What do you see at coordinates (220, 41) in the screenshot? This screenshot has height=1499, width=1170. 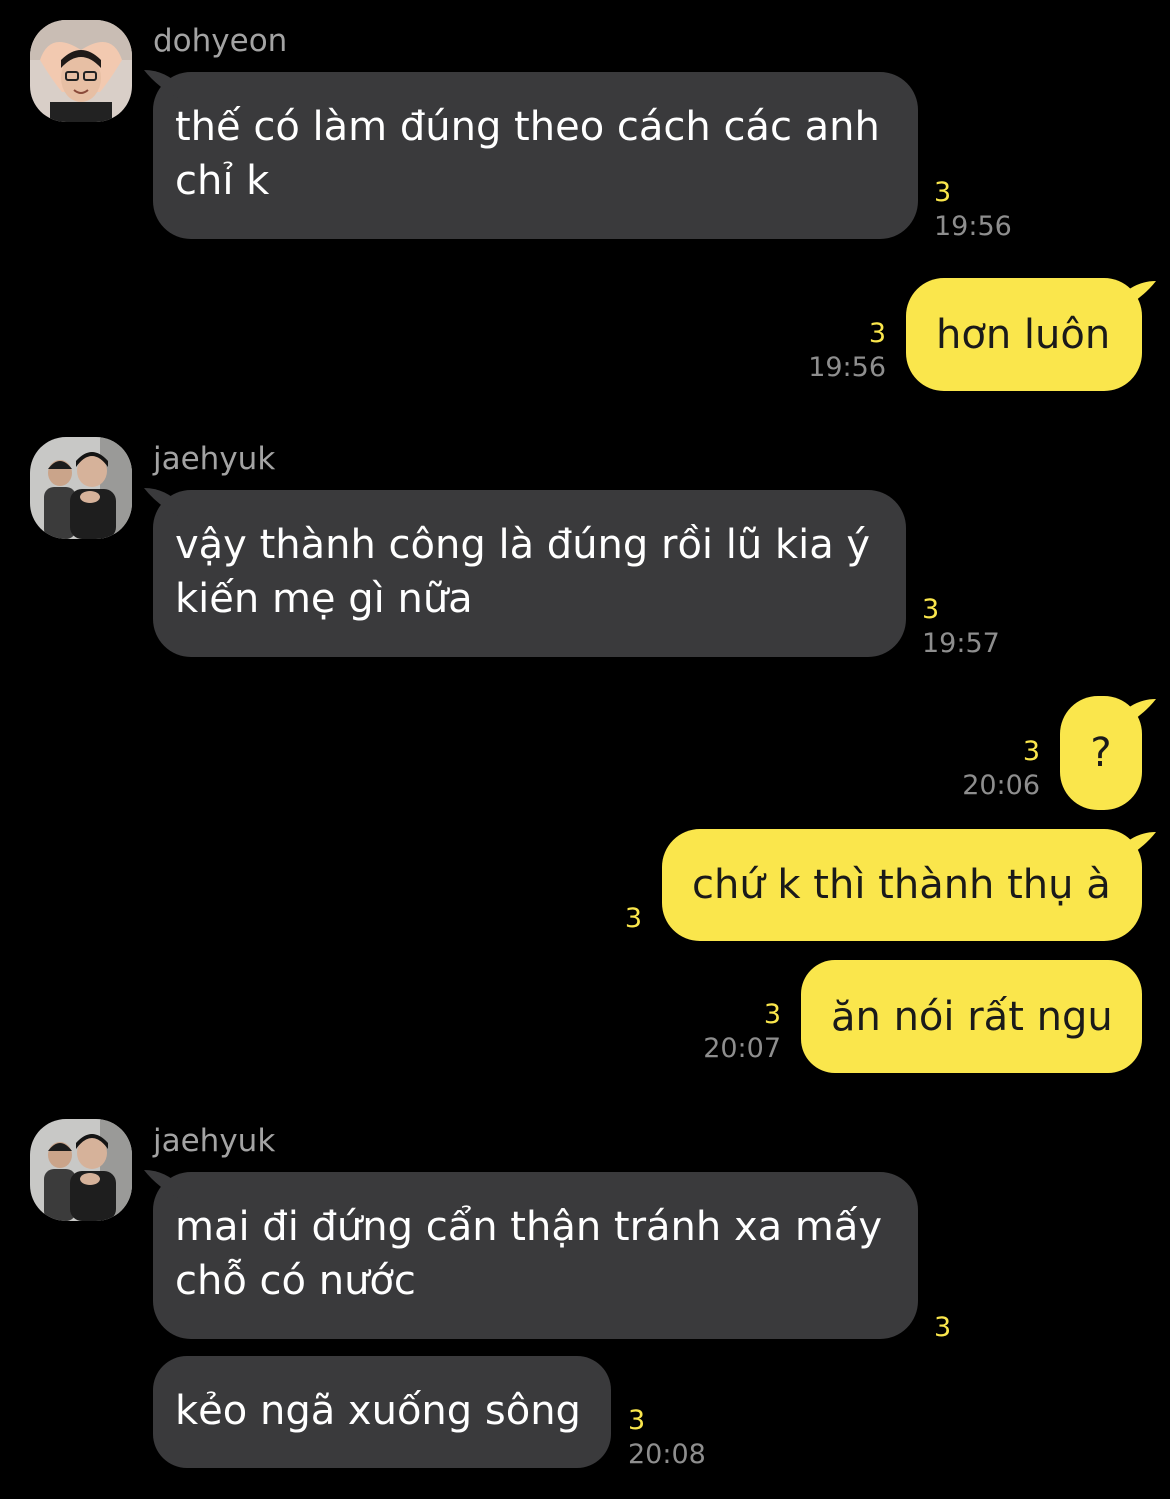 I see `sender-name: dohyeon` at bounding box center [220, 41].